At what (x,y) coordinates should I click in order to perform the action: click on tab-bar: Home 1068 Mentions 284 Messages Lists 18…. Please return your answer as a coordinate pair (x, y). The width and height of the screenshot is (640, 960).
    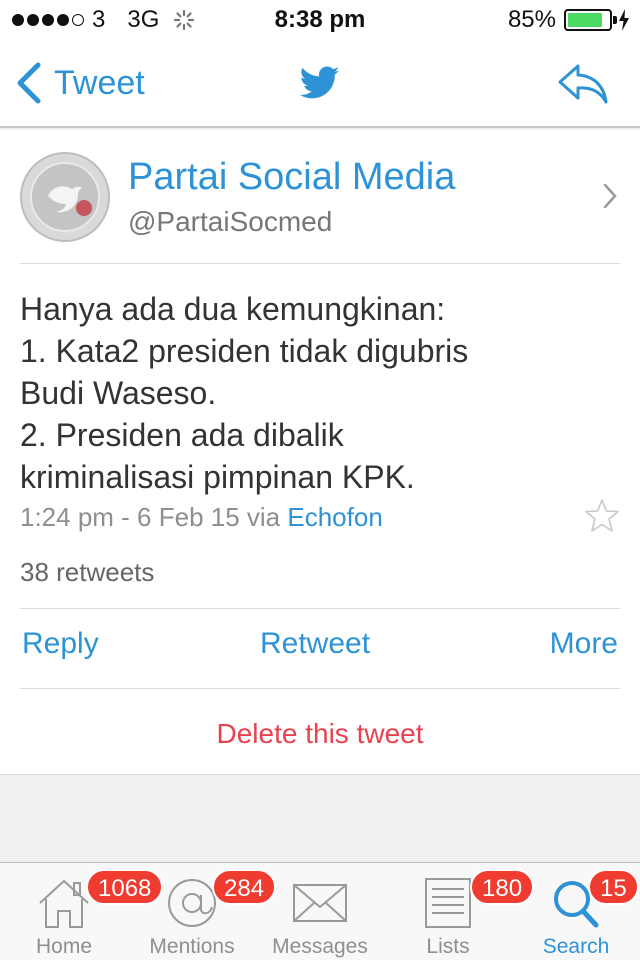
    Looking at the image, I should click on (320, 911).